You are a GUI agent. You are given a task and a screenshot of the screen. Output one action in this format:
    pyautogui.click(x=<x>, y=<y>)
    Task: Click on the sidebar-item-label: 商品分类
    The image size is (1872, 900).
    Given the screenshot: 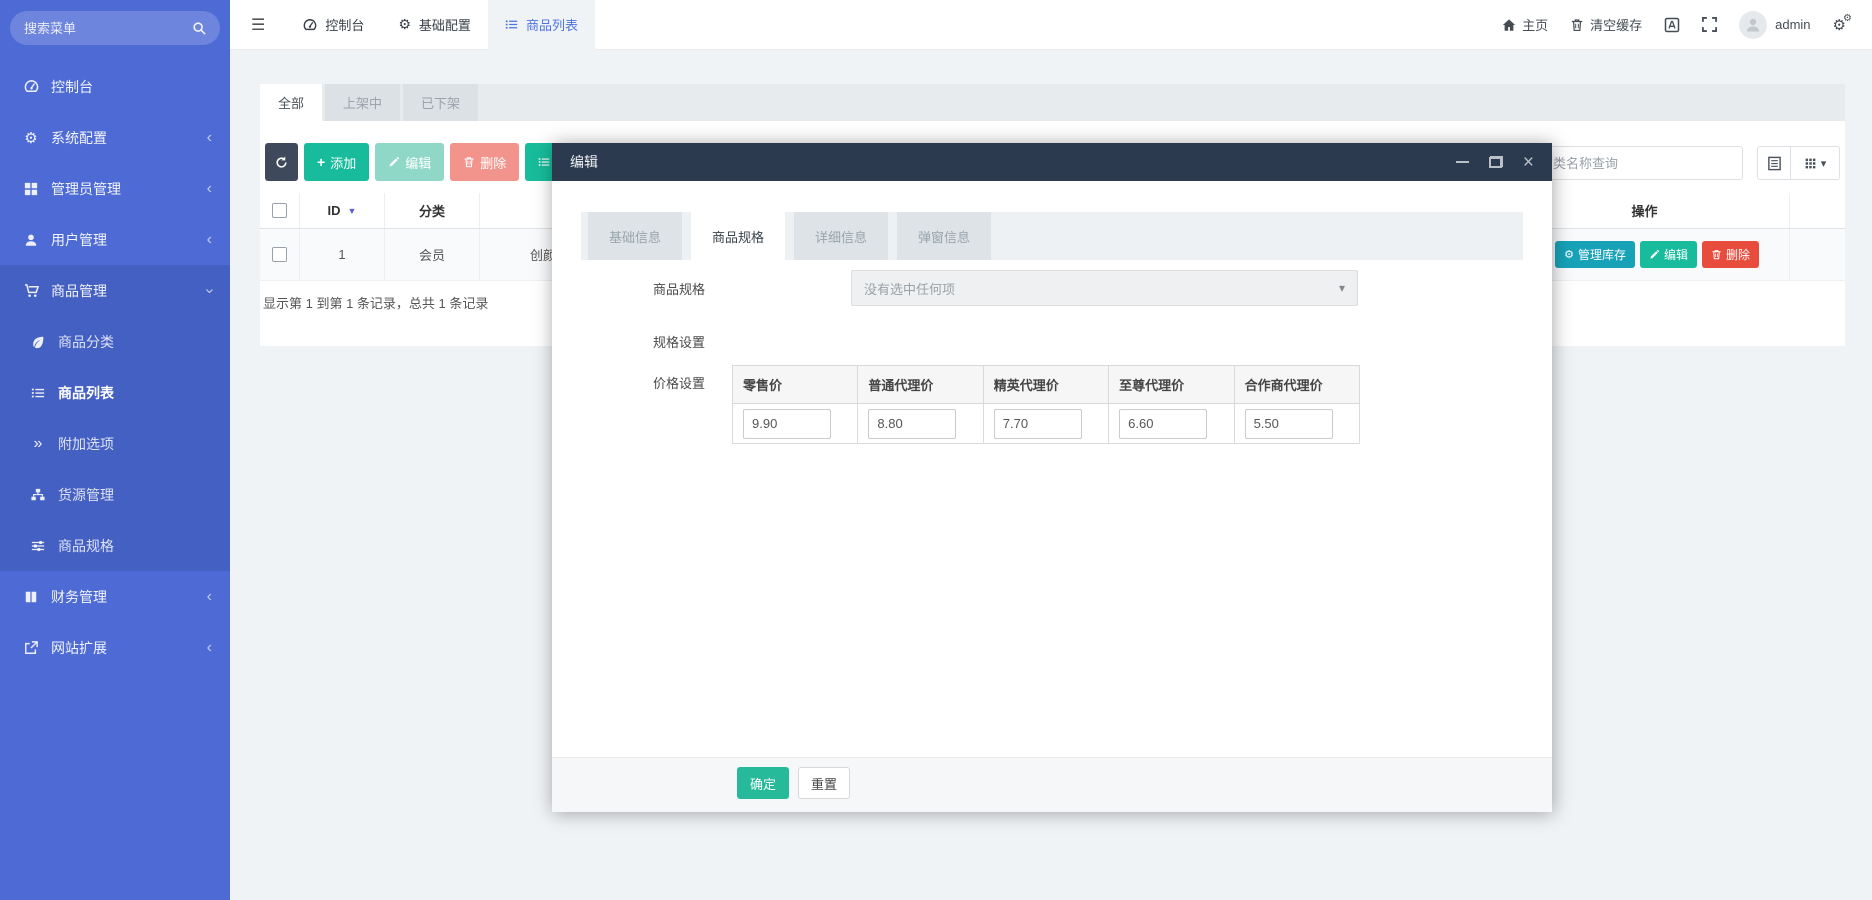 What is the action you would take?
    pyautogui.click(x=86, y=341)
    